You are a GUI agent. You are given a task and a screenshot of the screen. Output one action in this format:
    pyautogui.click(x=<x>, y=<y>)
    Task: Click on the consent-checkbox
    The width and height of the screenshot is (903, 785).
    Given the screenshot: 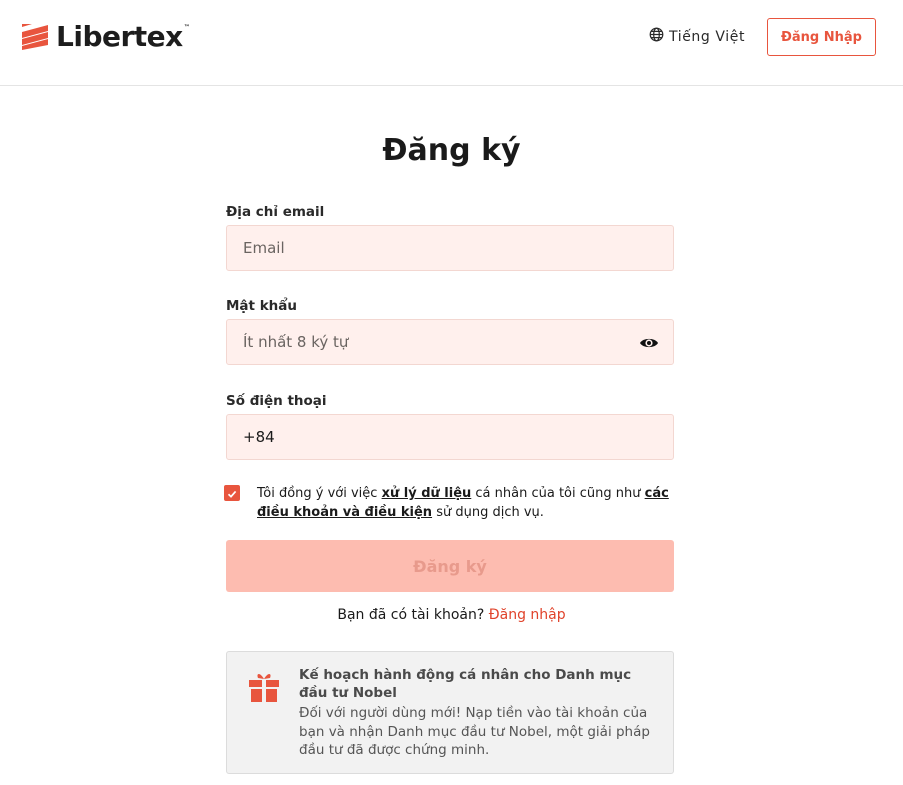 What is the action you would take?
    pyautogui.click(x=232, y=493)
    